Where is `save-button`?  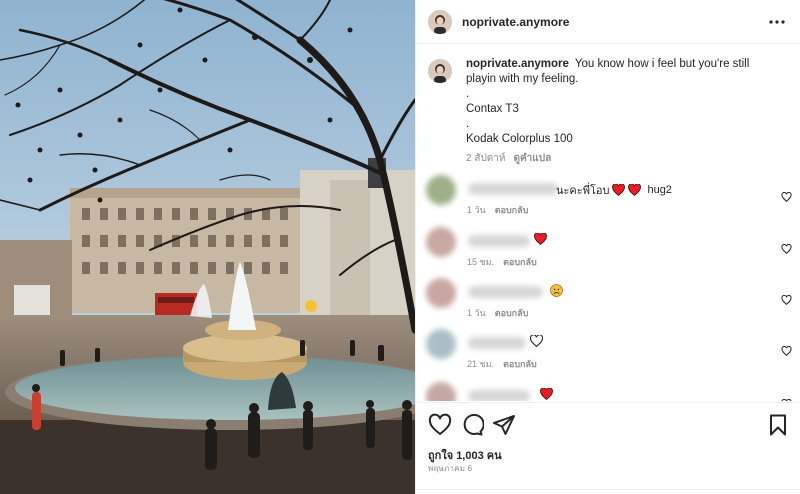 save-button is located at coordinates (778, 425).